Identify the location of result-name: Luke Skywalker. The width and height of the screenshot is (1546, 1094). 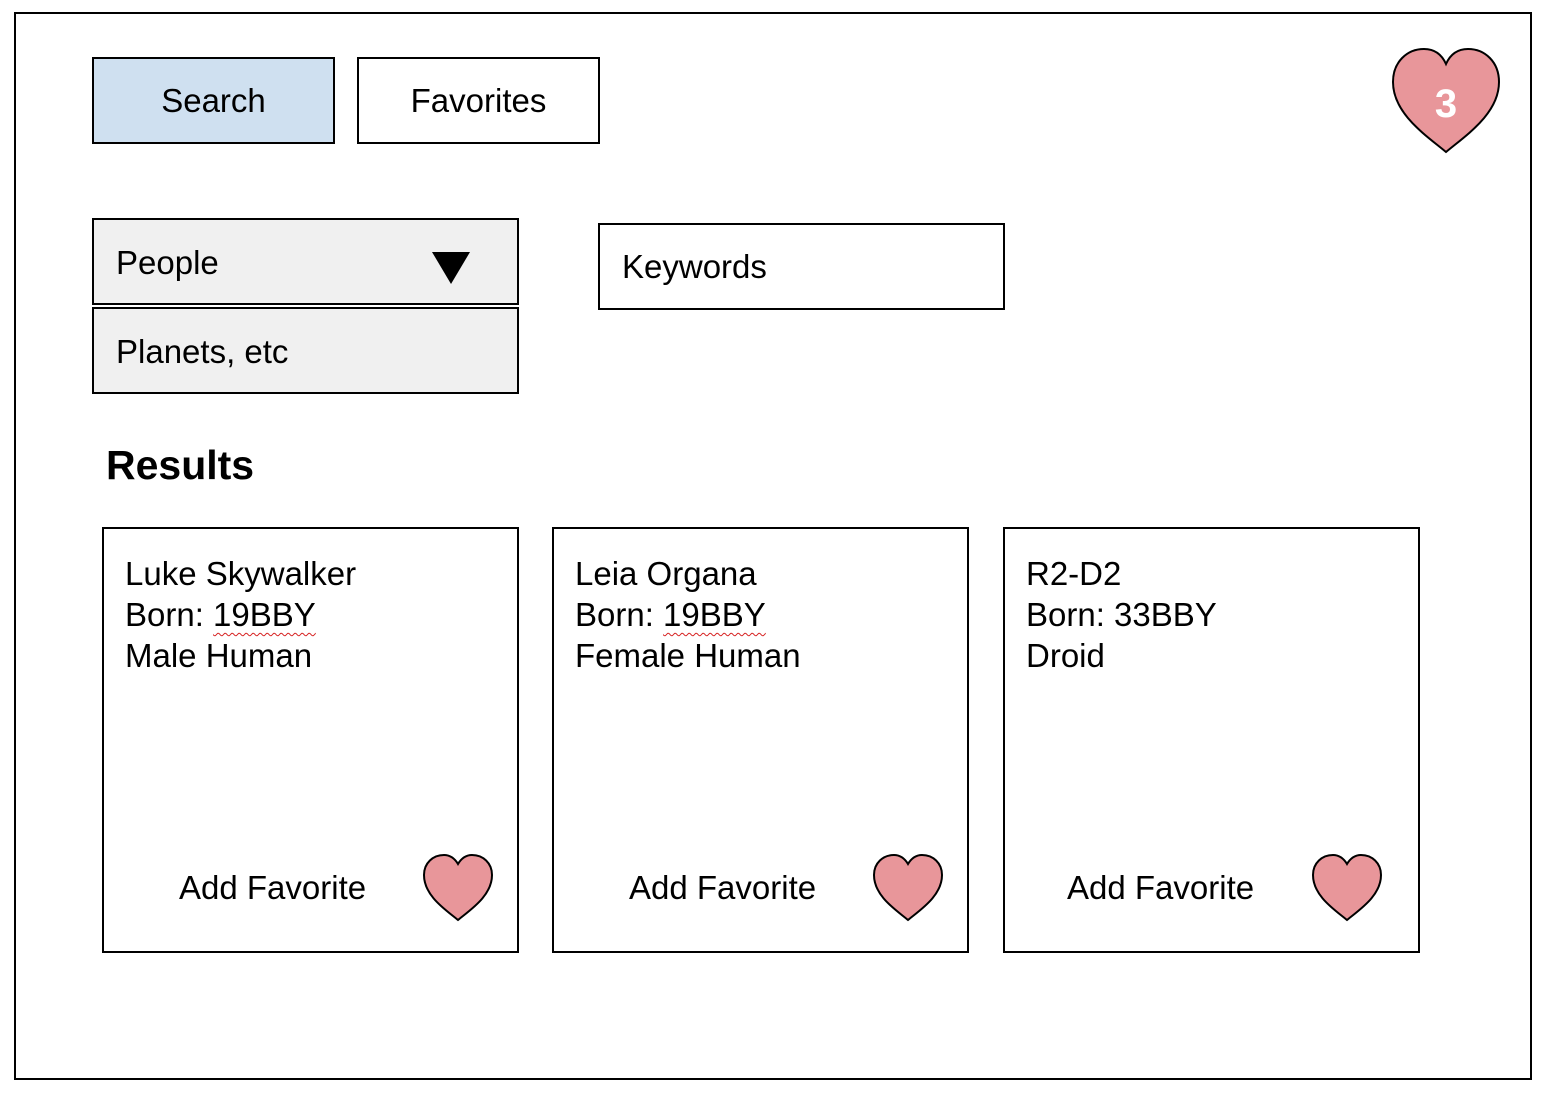
(241, 573).